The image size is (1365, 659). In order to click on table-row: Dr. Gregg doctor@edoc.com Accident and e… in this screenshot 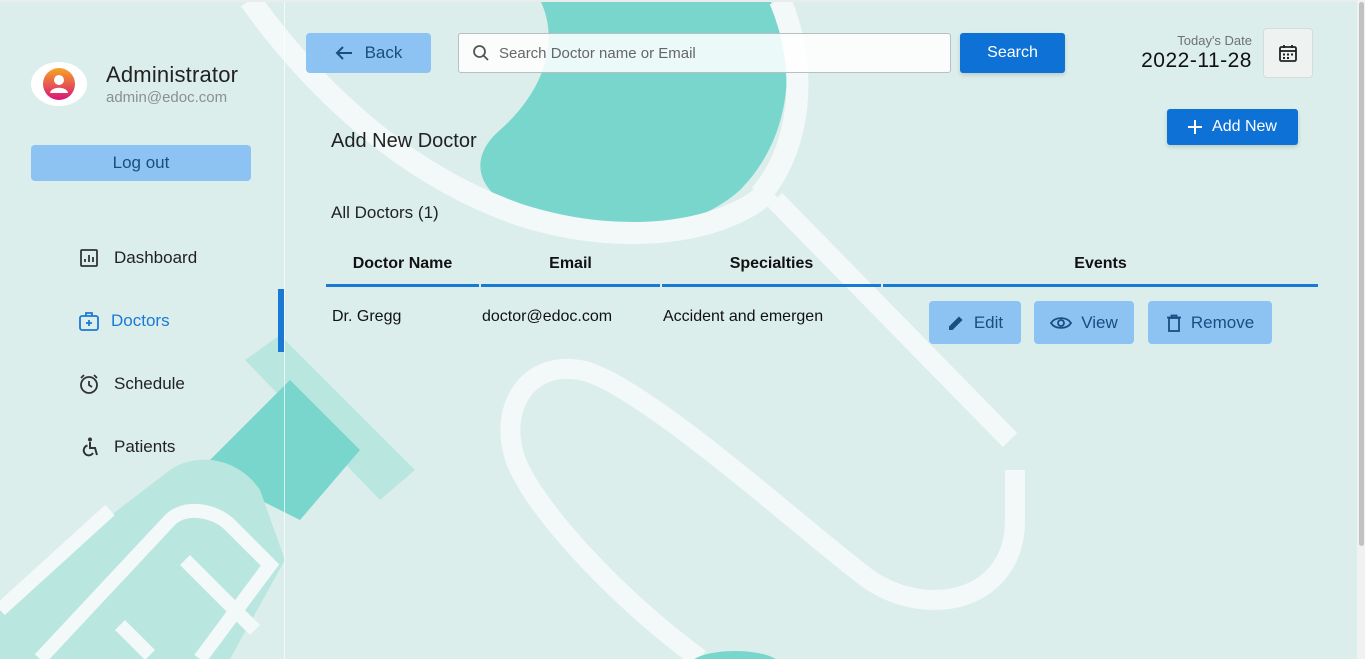, I will do `click(824, 317)`.